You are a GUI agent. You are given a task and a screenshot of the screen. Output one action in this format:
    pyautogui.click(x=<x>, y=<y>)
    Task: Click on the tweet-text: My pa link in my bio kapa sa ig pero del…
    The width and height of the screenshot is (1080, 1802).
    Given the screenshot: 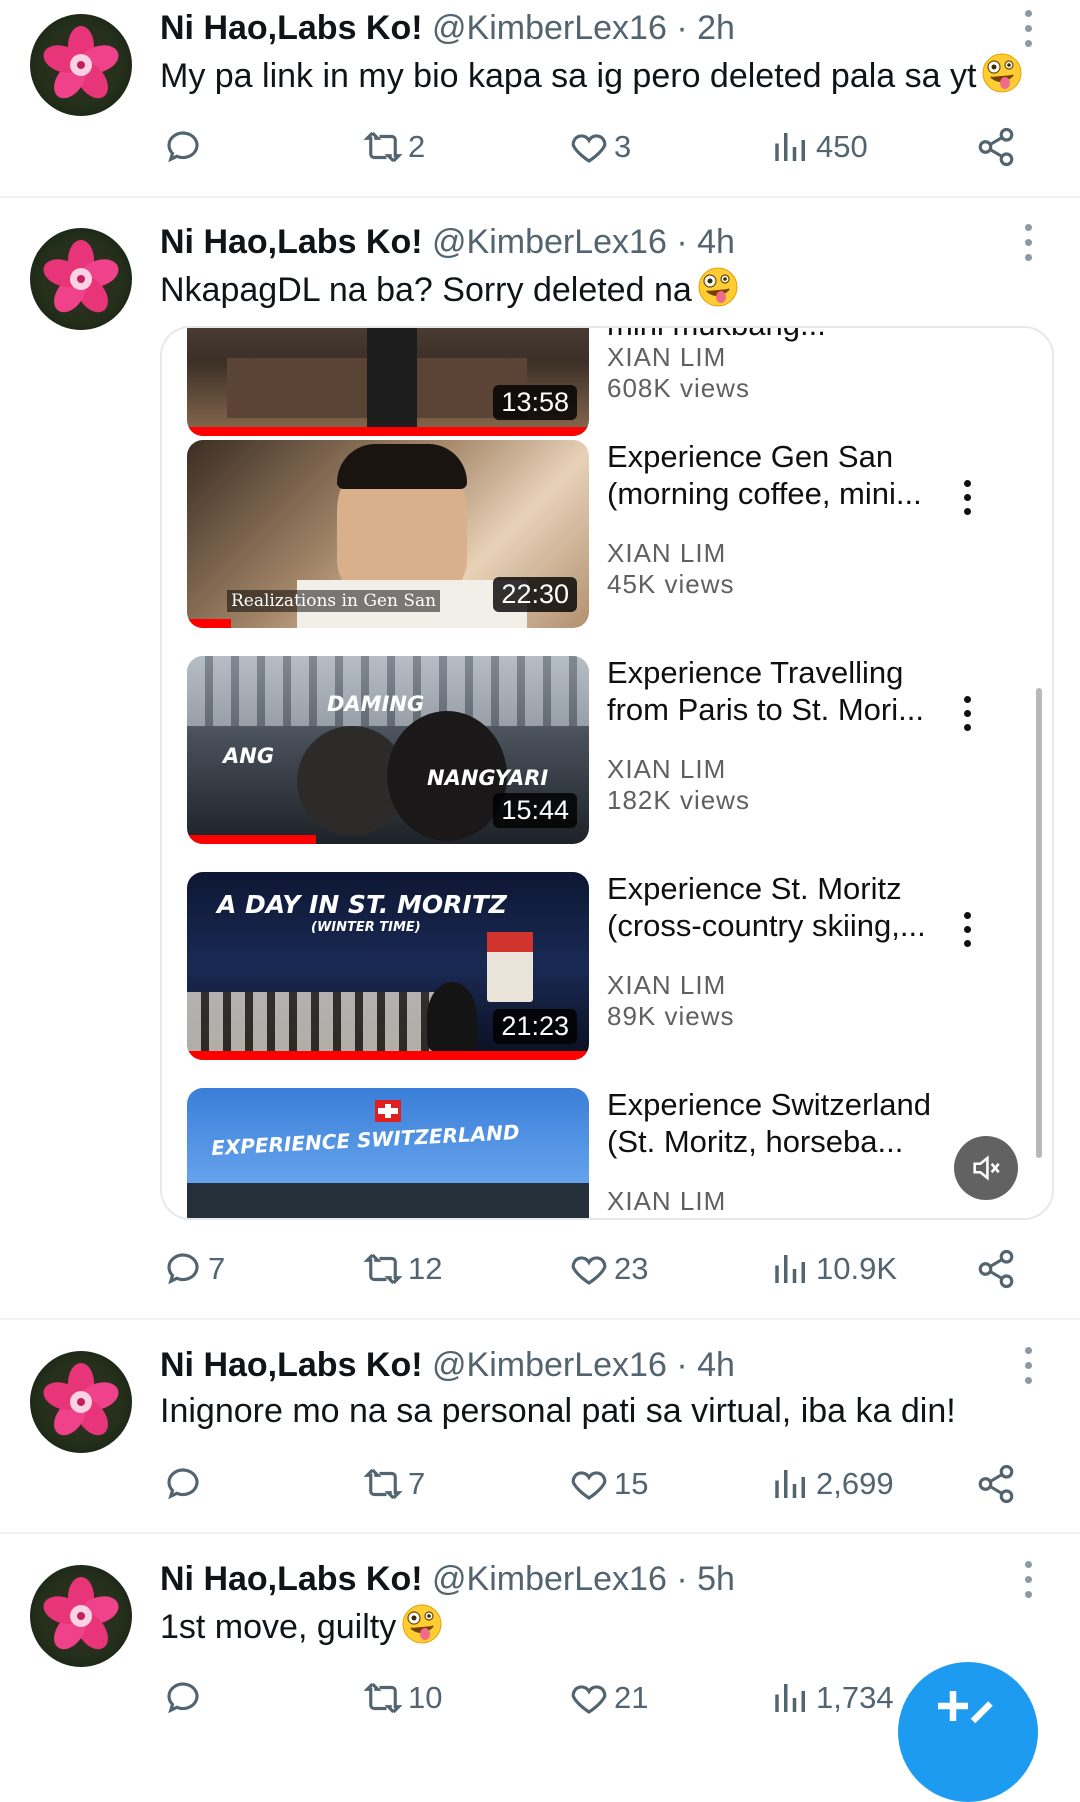 What is the action you would take?
    pyautogui.click(x=591, y=75)
    